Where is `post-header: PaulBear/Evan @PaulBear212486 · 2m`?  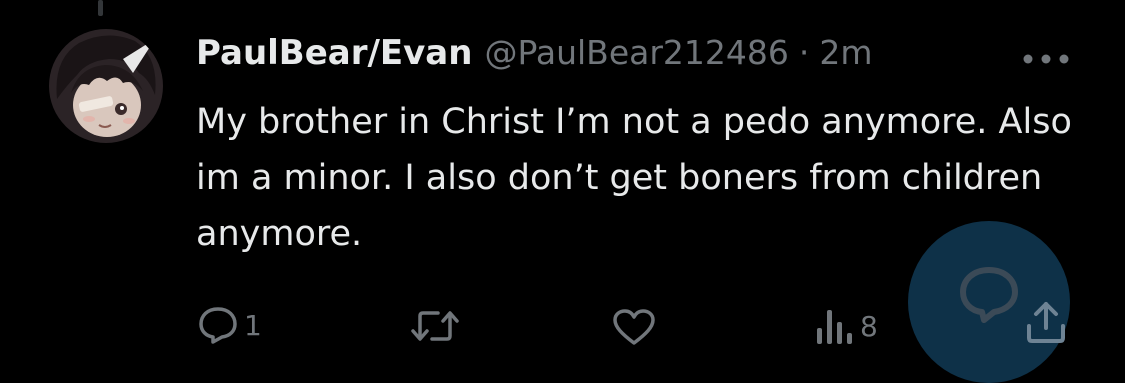 post-header: PaulBear/Evan @PaulBear212486 · 2m is located at coordinates (534, 58).